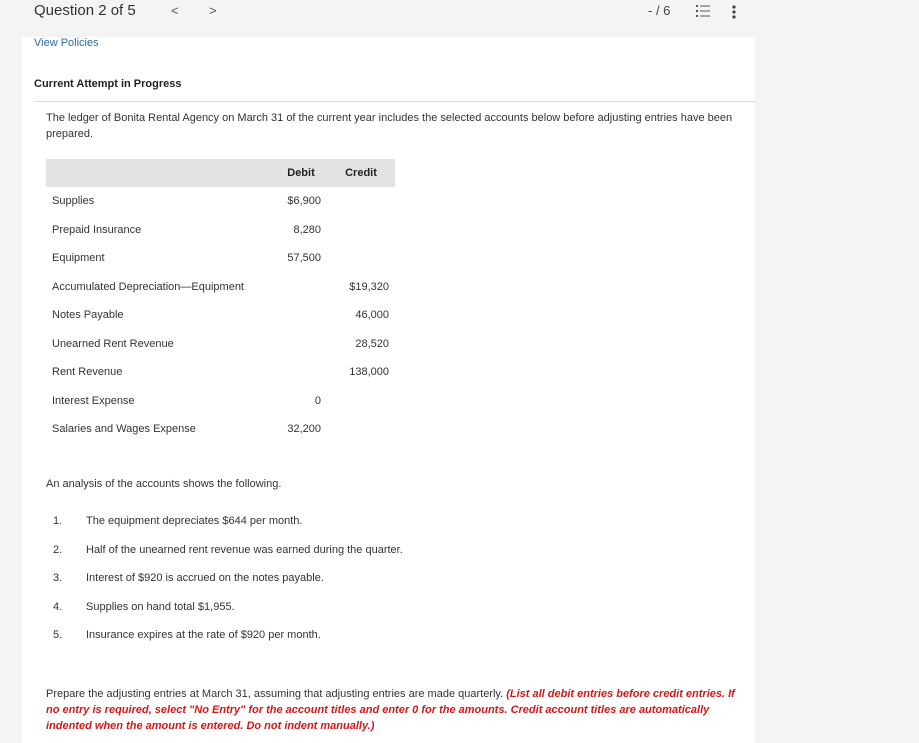 The width and height of the screenshot is (919, 743). I want to click on list-item-number: 4., so click(58, 606).